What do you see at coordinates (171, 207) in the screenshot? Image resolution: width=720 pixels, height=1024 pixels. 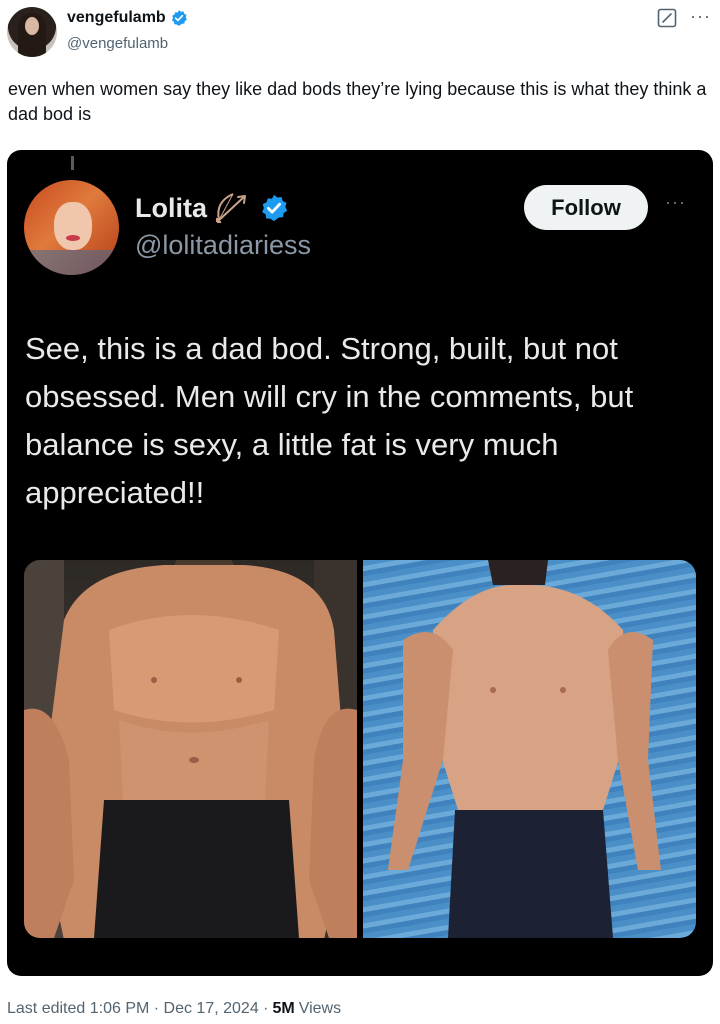 I see `quoted-display-name: Lolita` at bounding box center [171, 207].